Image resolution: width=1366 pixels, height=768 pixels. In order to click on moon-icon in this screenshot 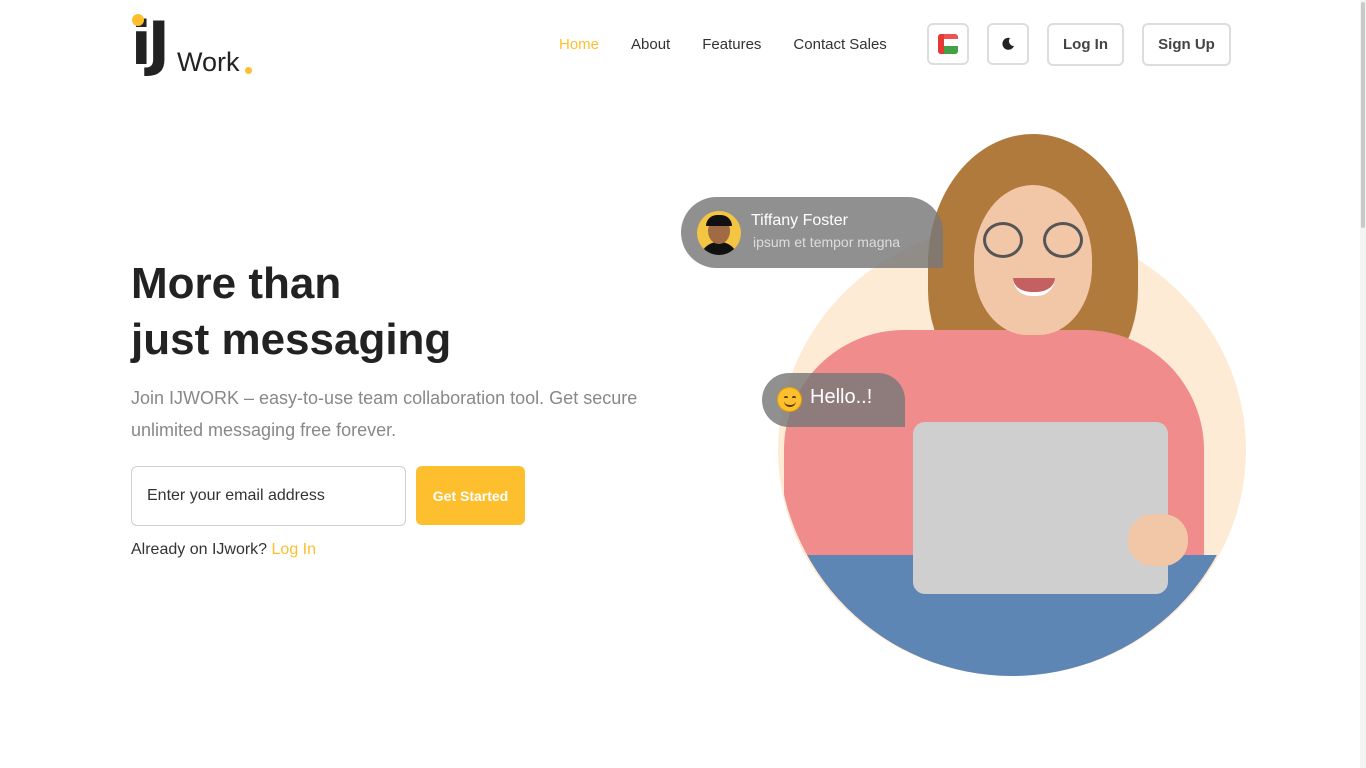, I will do `click(1008, 43)`.